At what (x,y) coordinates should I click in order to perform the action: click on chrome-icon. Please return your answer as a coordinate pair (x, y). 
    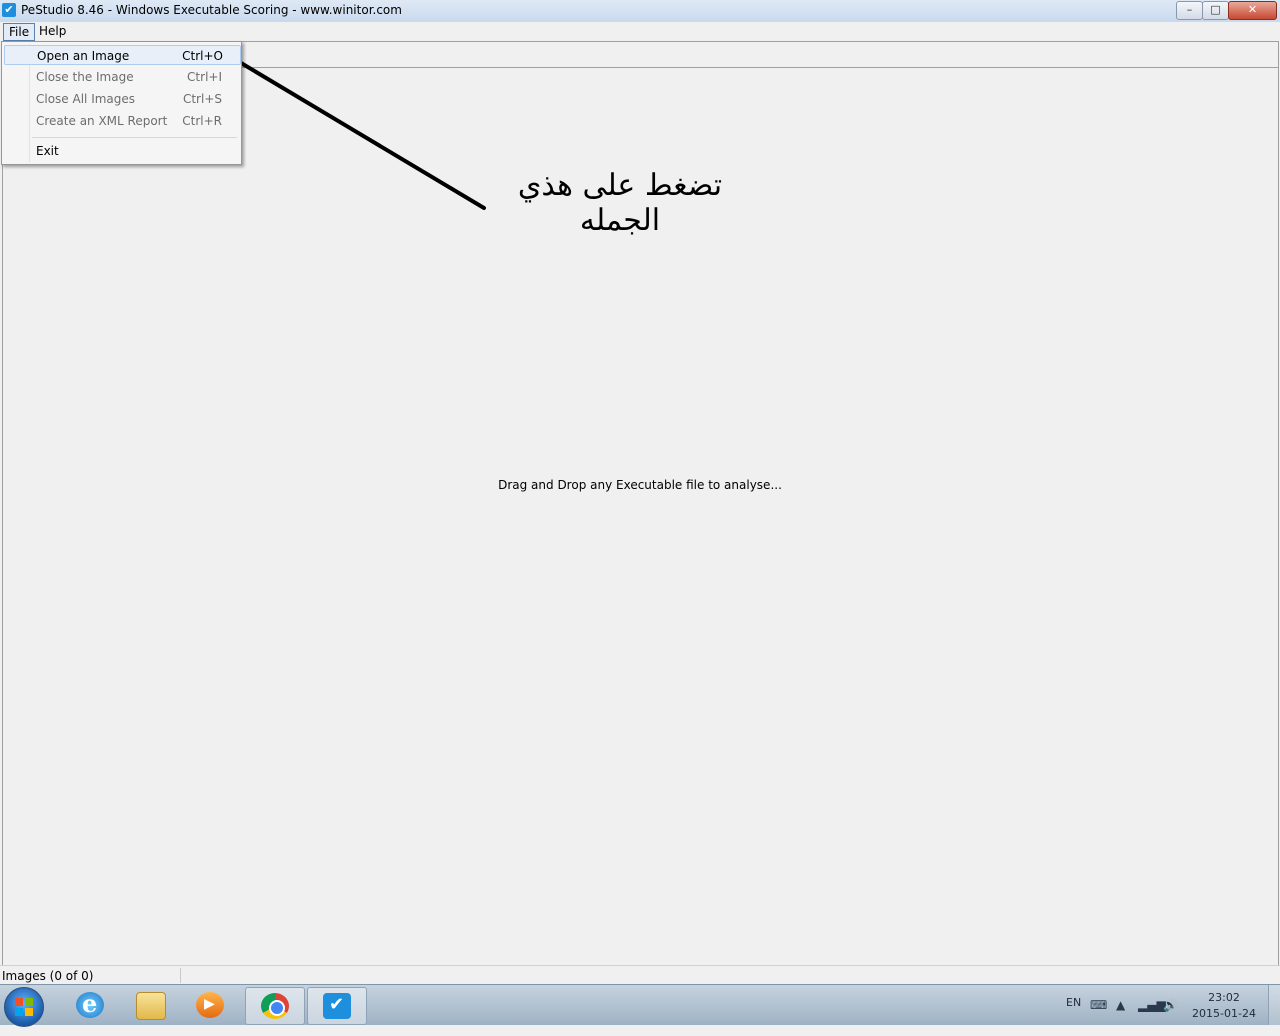
    Looking at the image, I should click on (275, 1006).